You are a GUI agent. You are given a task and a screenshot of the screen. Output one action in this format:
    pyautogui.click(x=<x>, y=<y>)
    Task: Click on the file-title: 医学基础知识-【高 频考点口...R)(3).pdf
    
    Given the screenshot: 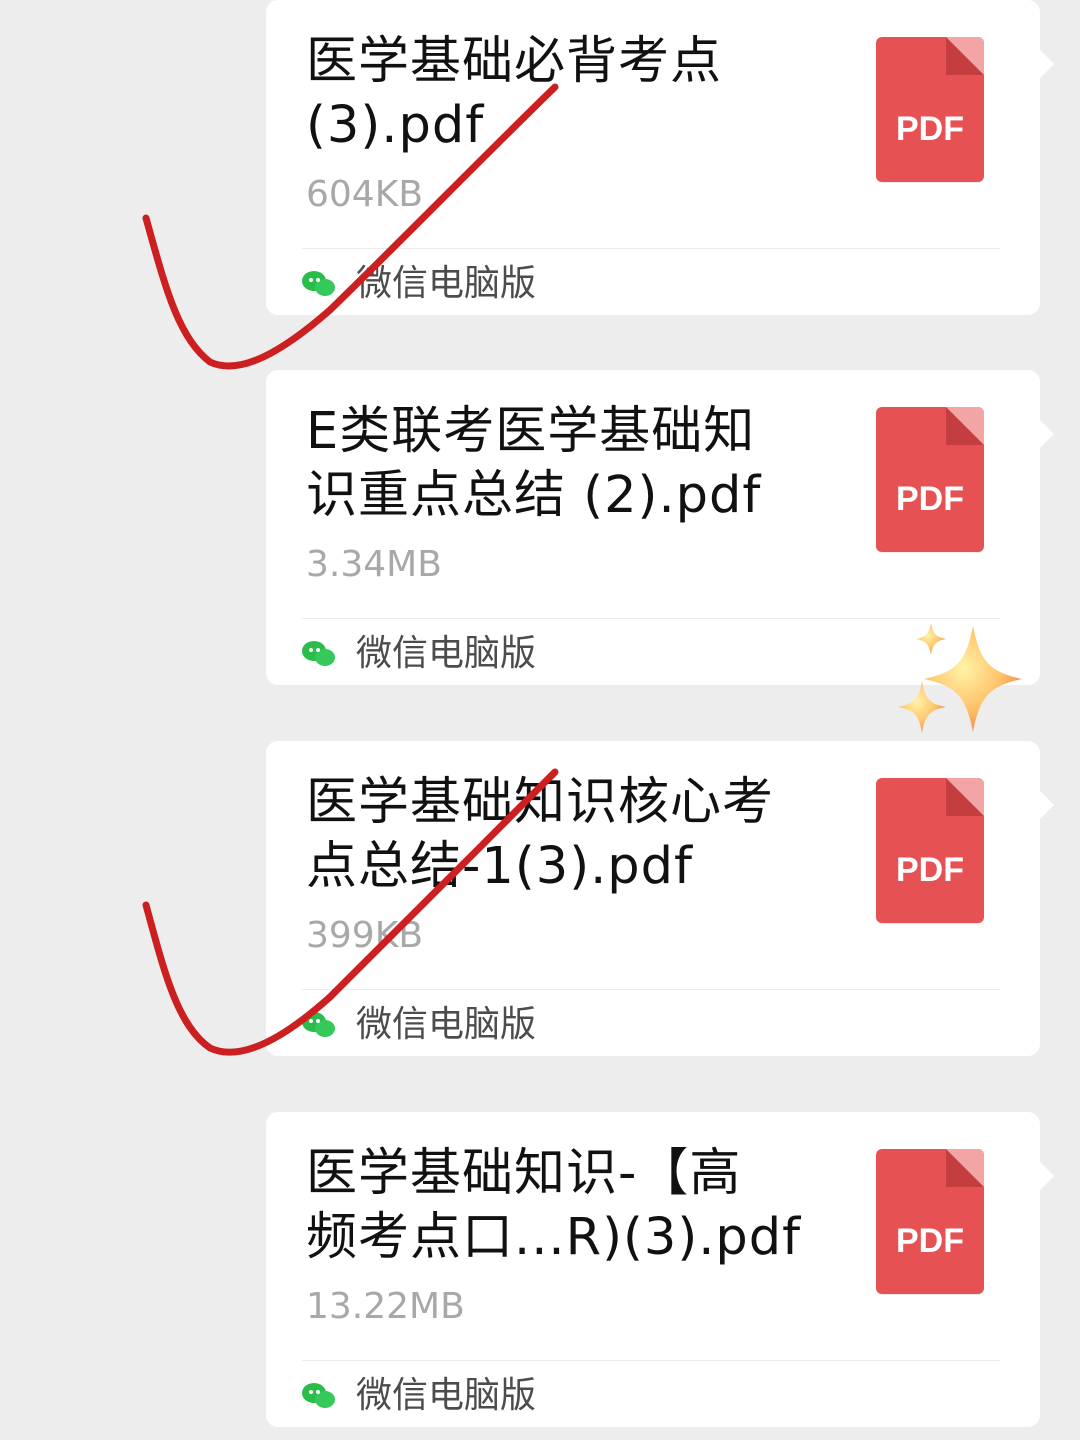 What is the action you would take?
    pyautogui.click(x=554, y=1205)
    